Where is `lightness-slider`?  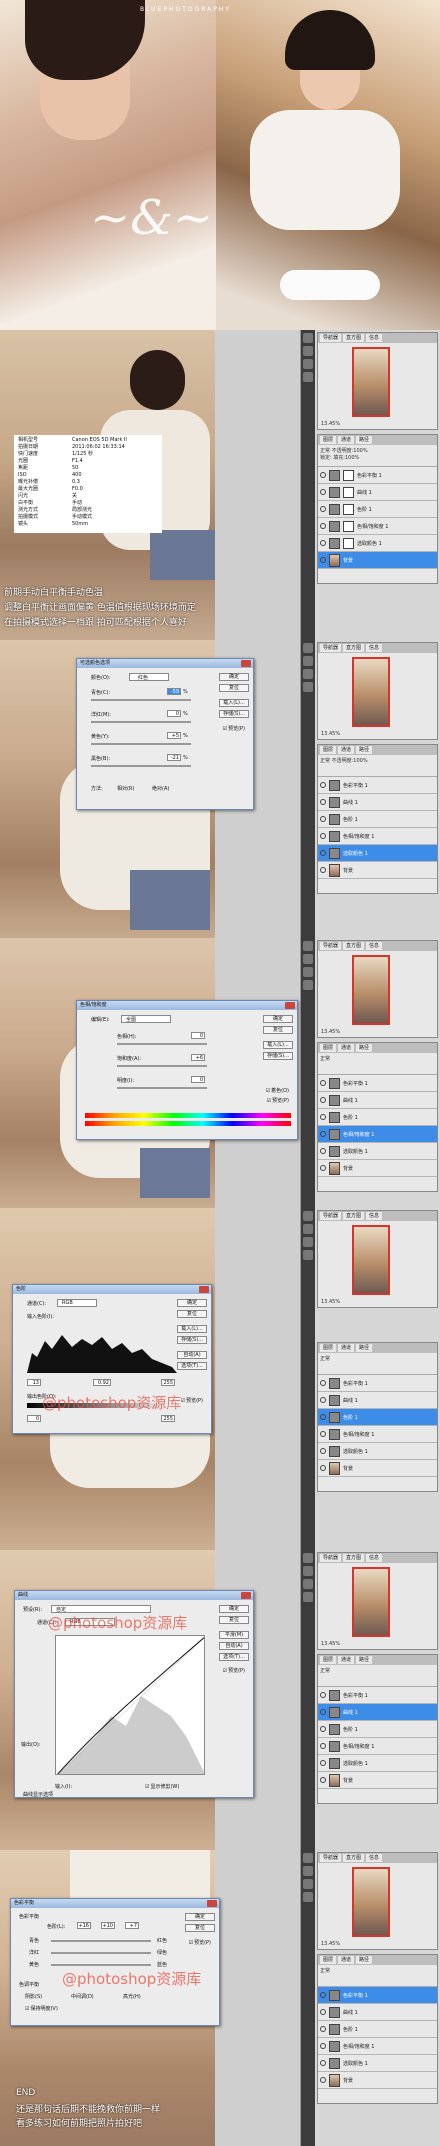
lightness-slider is located at coordinates (162, 1088).